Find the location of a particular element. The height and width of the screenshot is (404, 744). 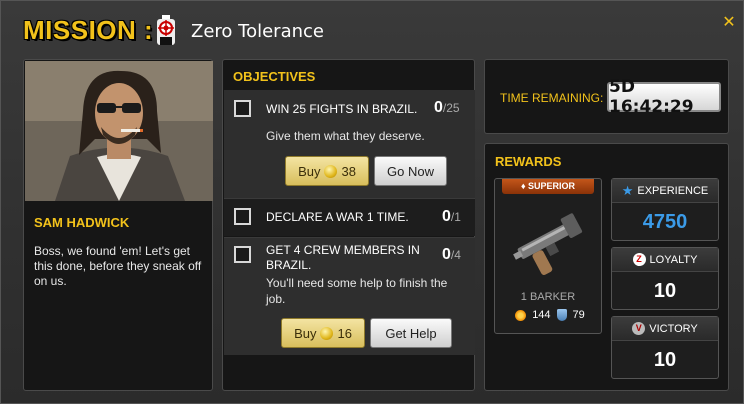

objective-title: DECLARE A WAR 1 TIME. is located at coordinates (337, 217).